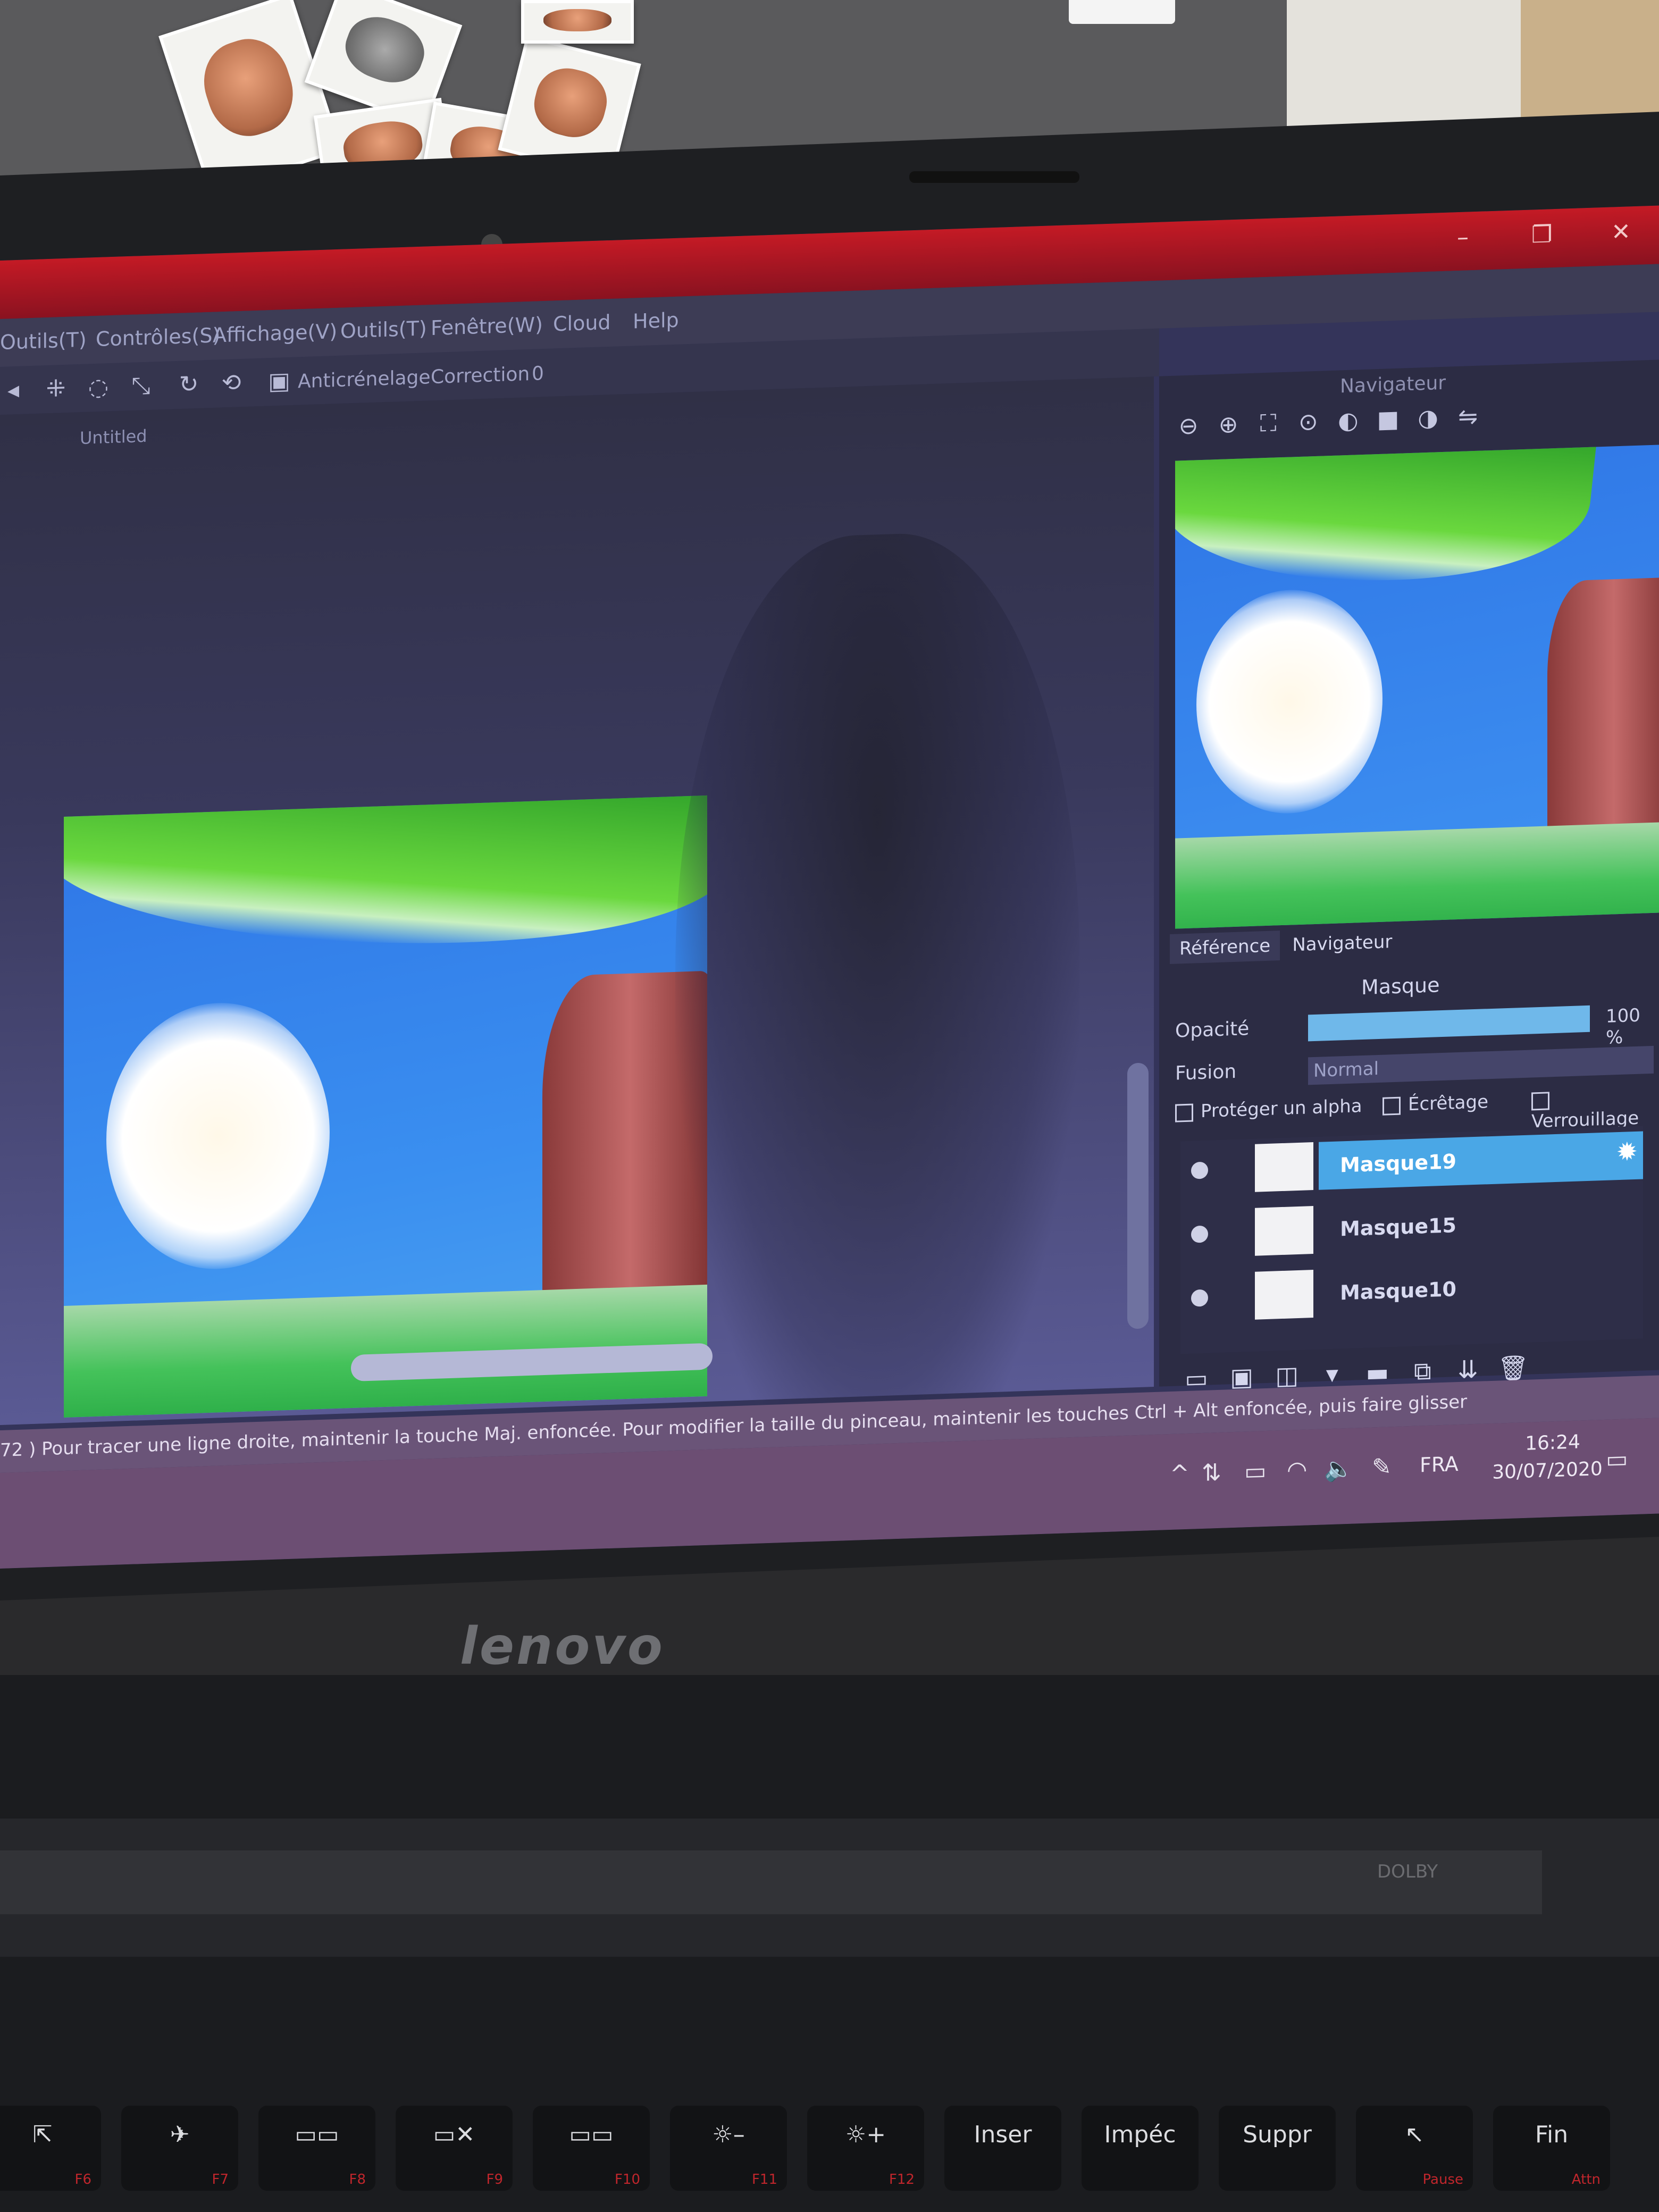  Describe the element at coordinates (1140, 2134) in the screenshot. I see `key-label: Impéc` at that location.